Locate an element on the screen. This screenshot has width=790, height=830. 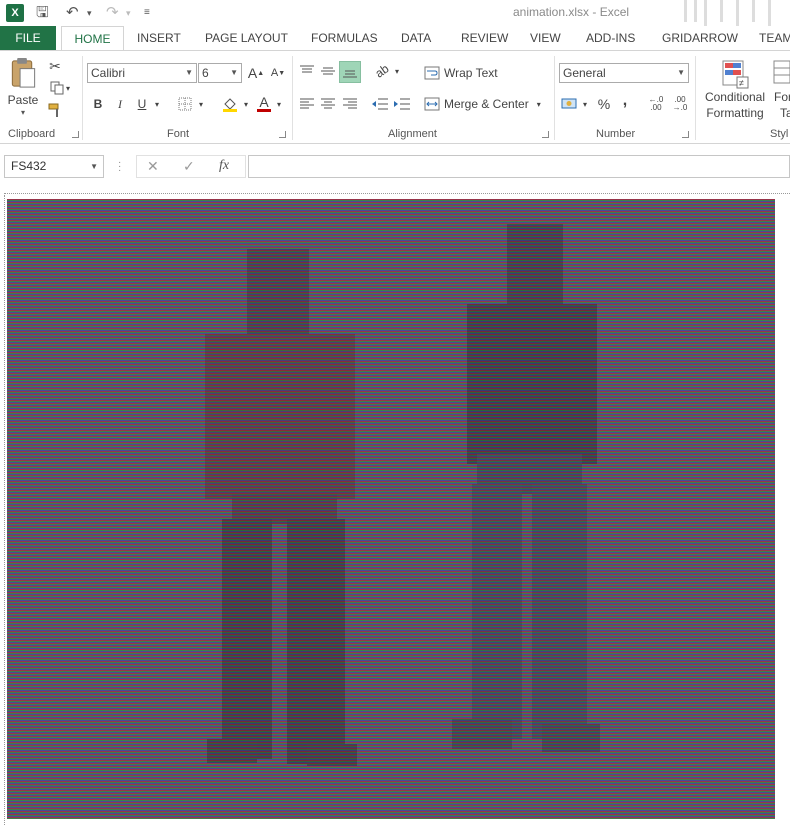
formula-buttons: ✕ ✓ fx is located at coordinates (191, 166).